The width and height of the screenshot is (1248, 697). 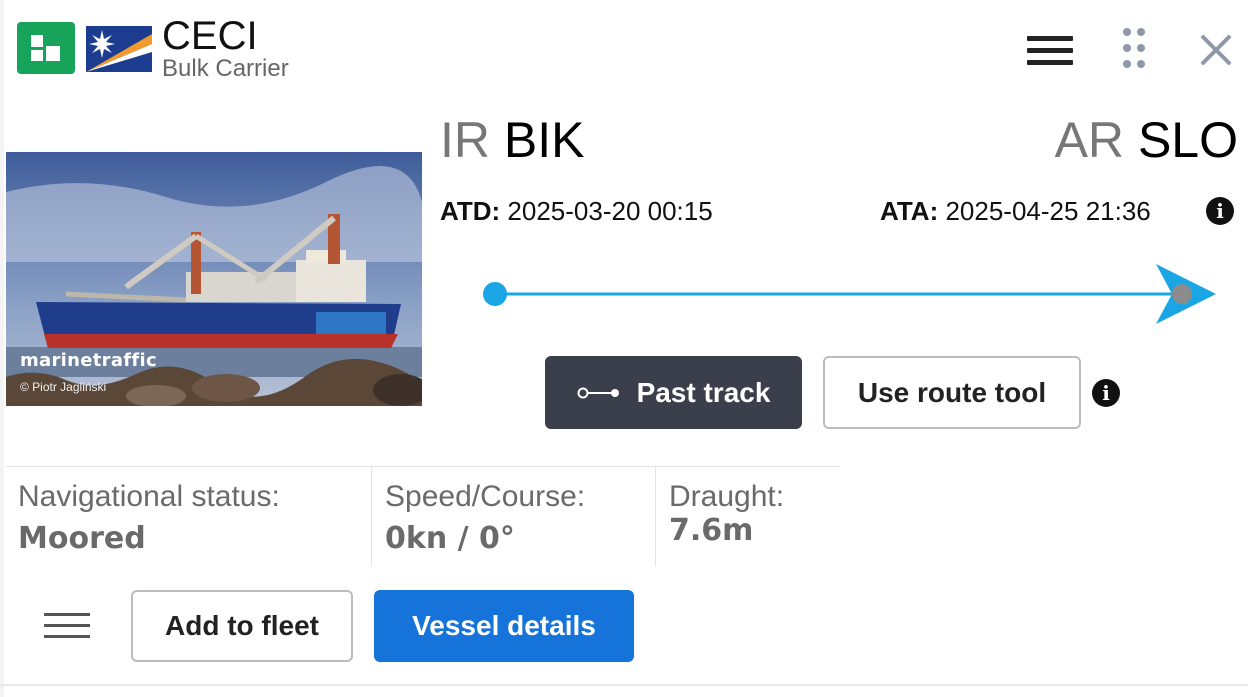 I want to click on route-tool-label: Use route tool, so click(x=952, y=392).